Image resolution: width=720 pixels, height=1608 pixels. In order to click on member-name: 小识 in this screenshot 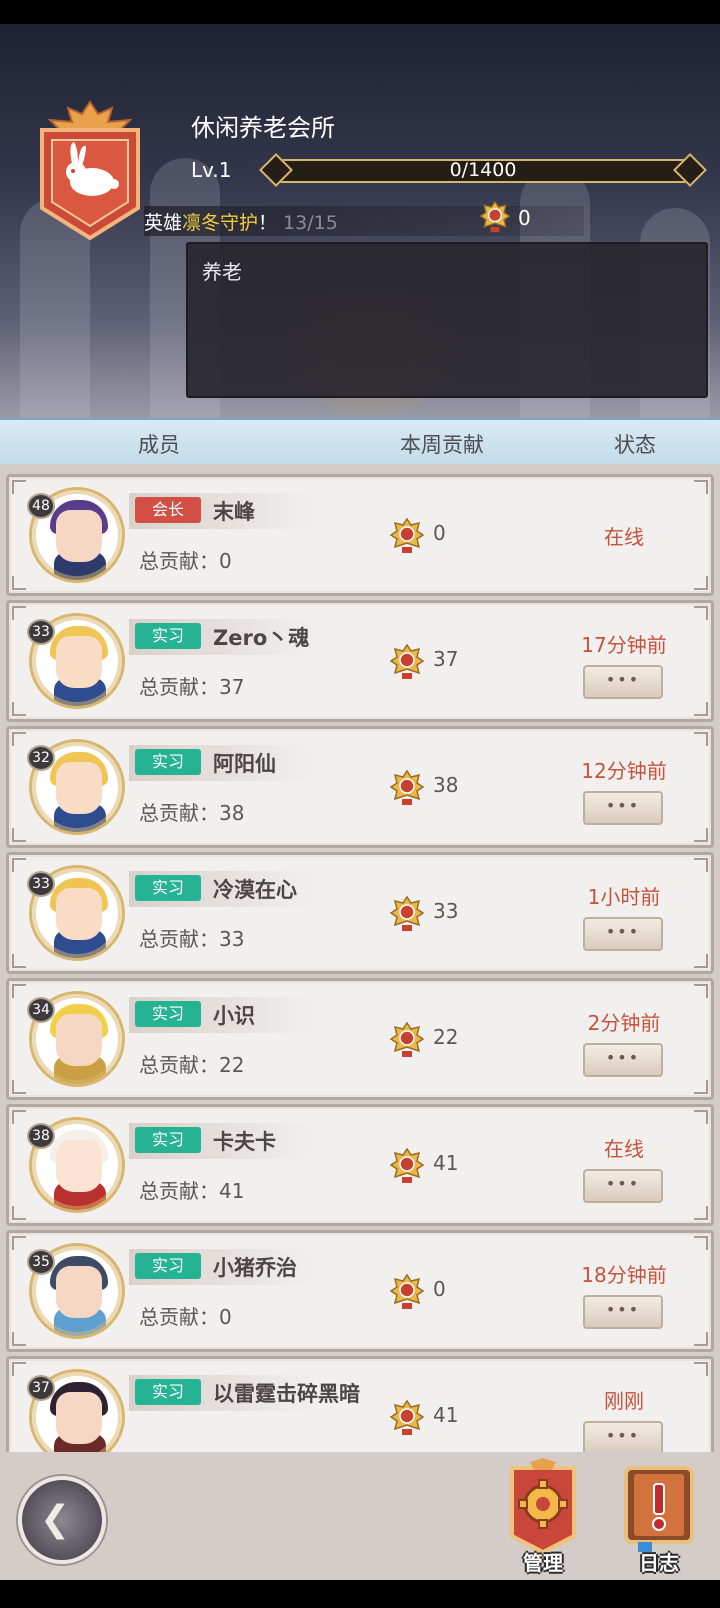, I will do `click(234, 1016)`.